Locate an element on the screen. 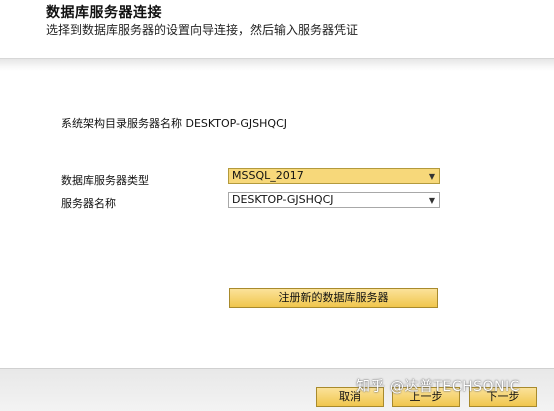 The image size is (554, 411). db-server-type-value: MSSQL_2017 is located at coordinates (268, 175).